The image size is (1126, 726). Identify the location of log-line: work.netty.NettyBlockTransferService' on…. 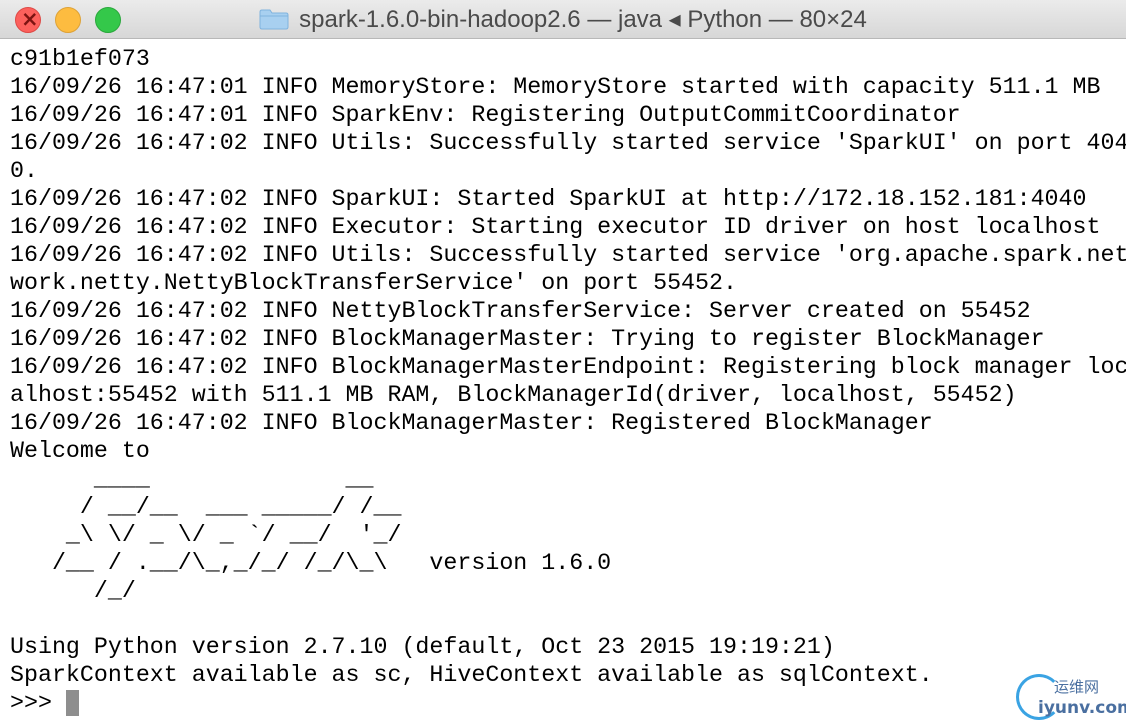
(373, 283).